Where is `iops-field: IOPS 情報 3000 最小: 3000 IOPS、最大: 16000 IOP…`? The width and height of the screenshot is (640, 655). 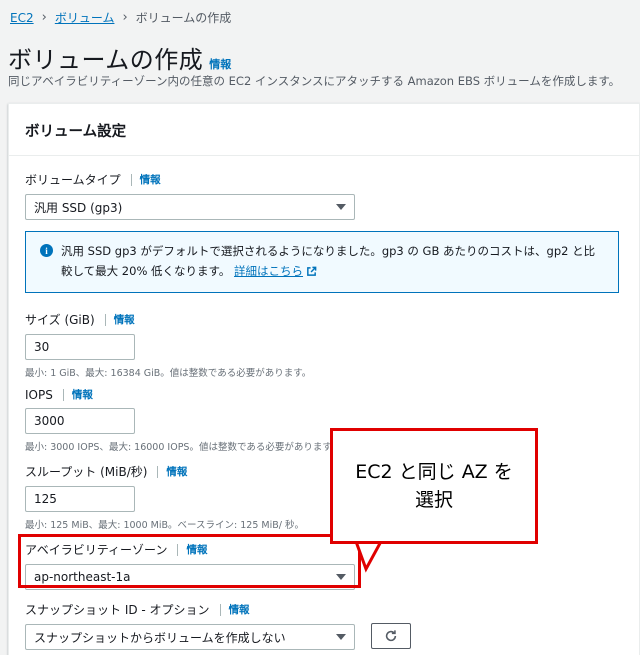
iops-field: IOPS 情報 3000 最小: 3000 IOPS、最大: 16000 IOP… is located at coordinates (182, 420).